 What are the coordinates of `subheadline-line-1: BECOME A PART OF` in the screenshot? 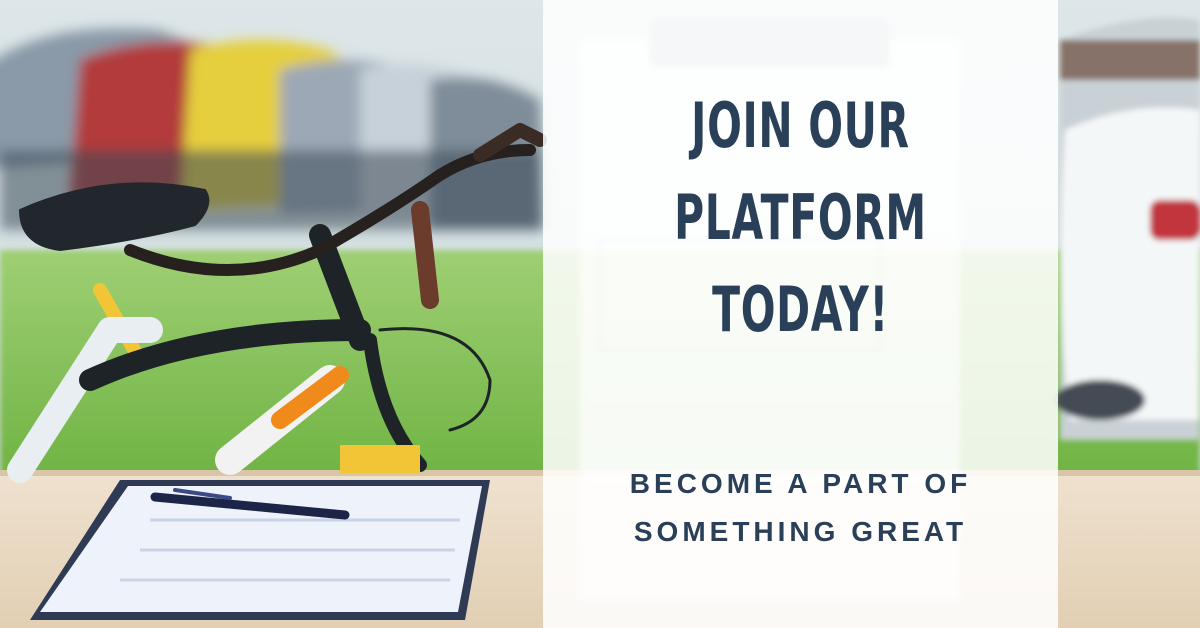 It's located at (800, 483).